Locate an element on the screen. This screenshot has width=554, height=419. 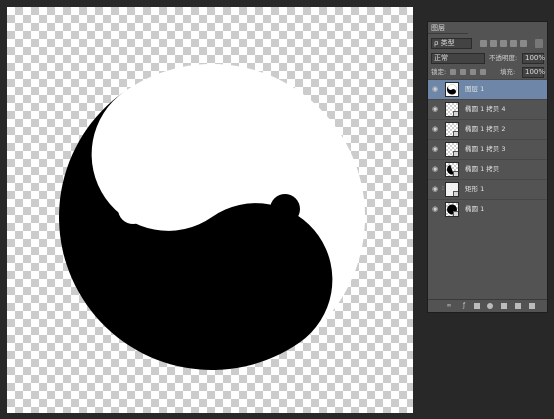
layer-name: 椭圆 1 拷贝 is located at coordinates (482, 169).